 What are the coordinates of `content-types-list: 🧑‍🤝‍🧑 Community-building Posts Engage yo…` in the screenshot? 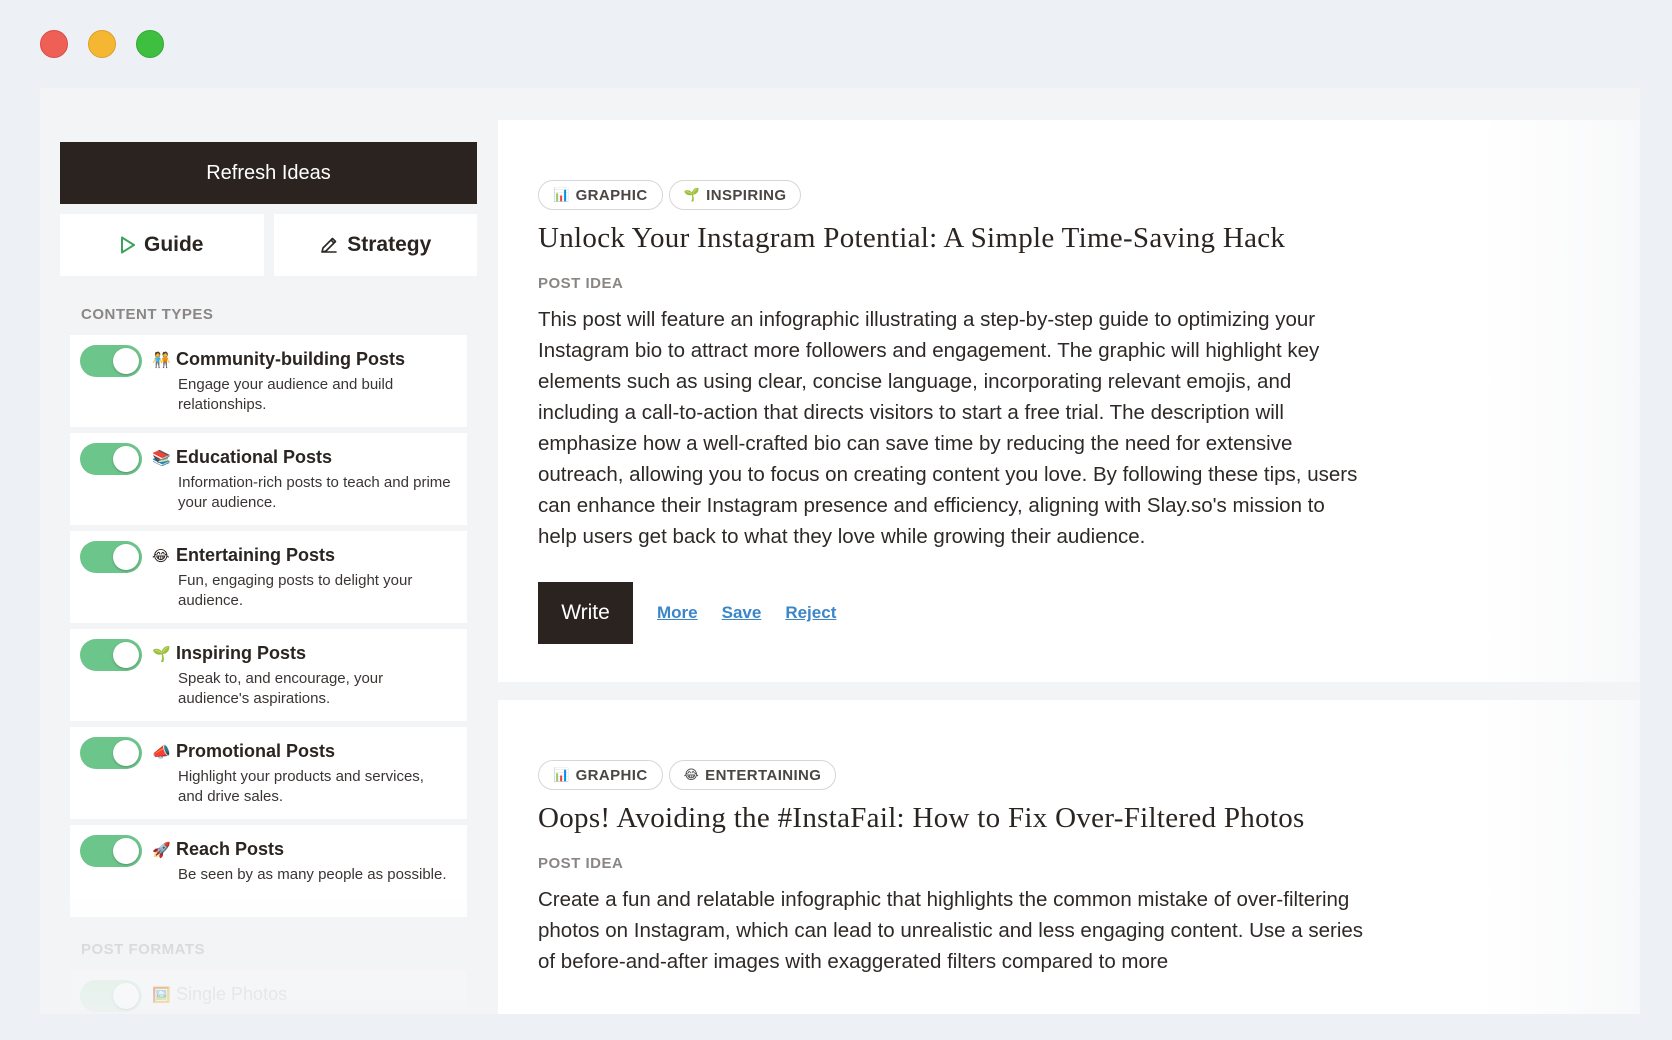 It's located at (268, 626).